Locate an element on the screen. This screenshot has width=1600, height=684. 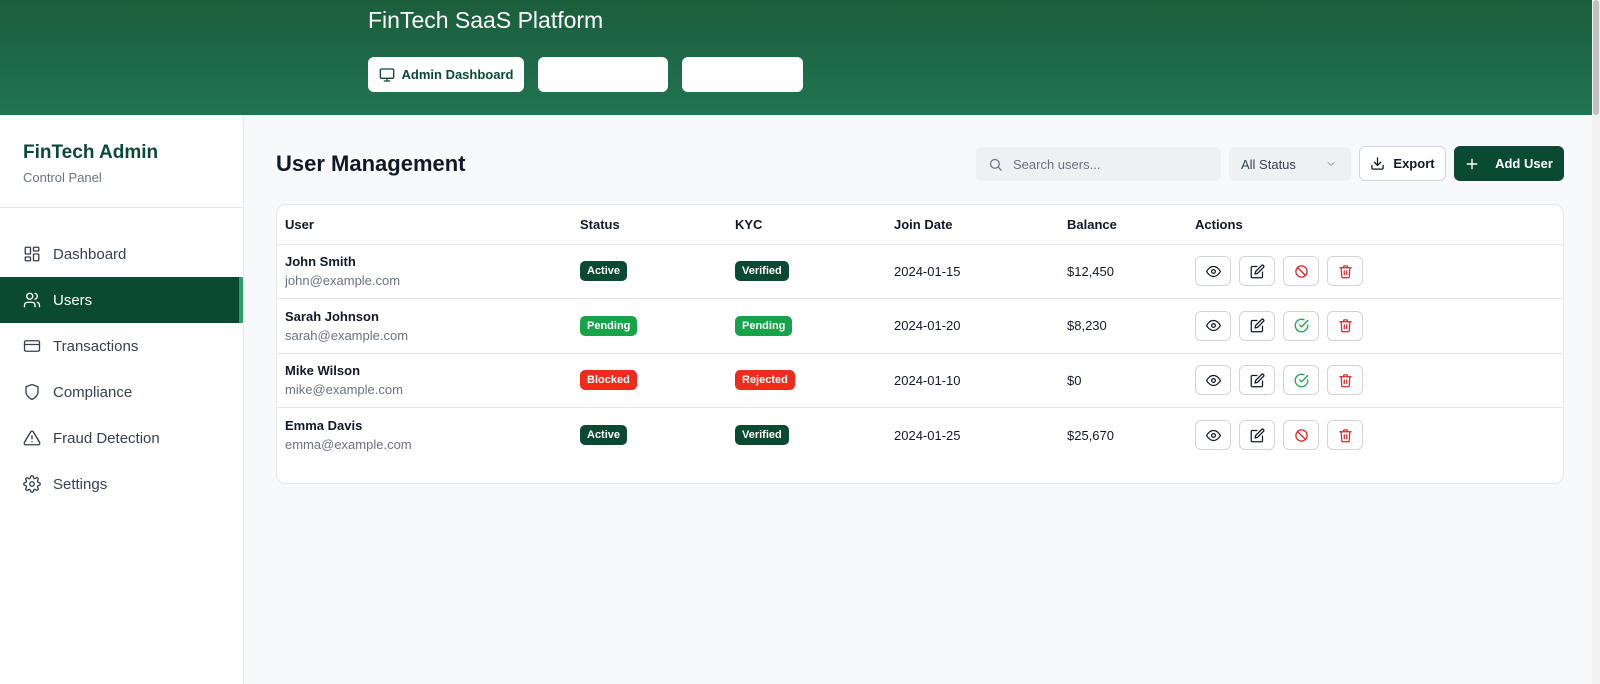
monitor-icon is located at coordinates (386, 74).